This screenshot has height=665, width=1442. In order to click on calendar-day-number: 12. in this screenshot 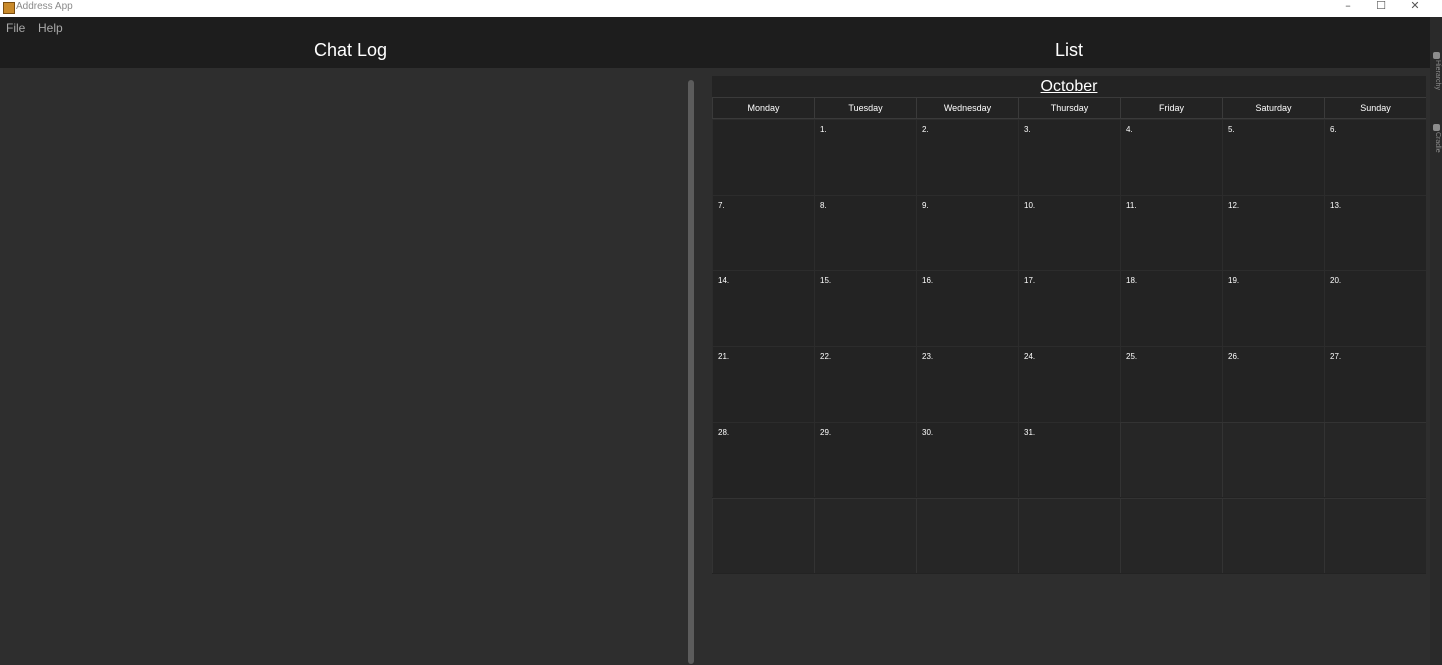, I will do `click(1234, 205)`.